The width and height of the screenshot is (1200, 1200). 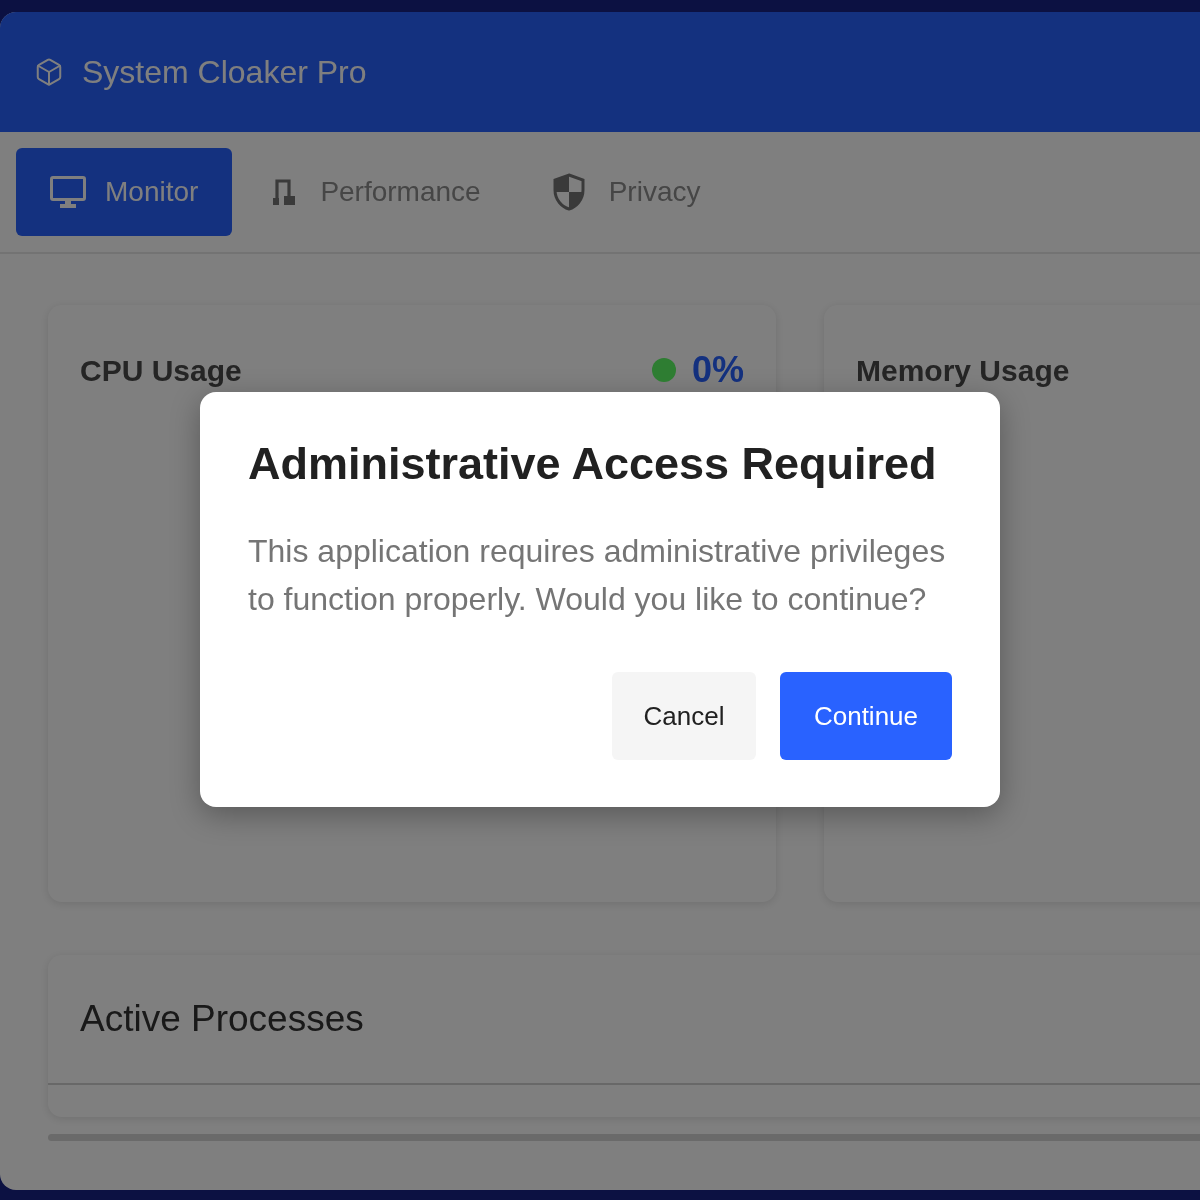 I want to click on chair-icon, so click(x=284, y=192).